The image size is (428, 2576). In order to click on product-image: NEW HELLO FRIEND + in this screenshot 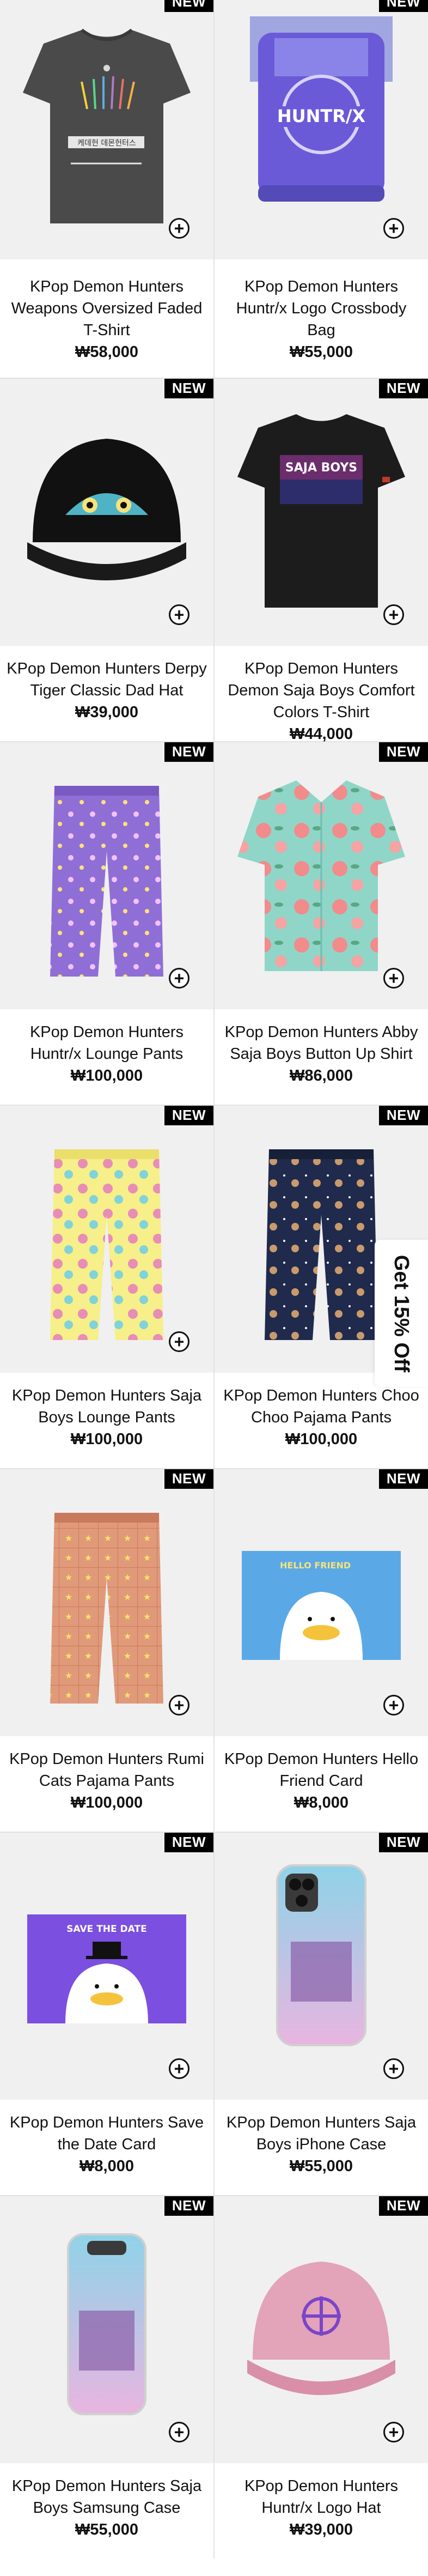, I will do `click(321, 1603)`.